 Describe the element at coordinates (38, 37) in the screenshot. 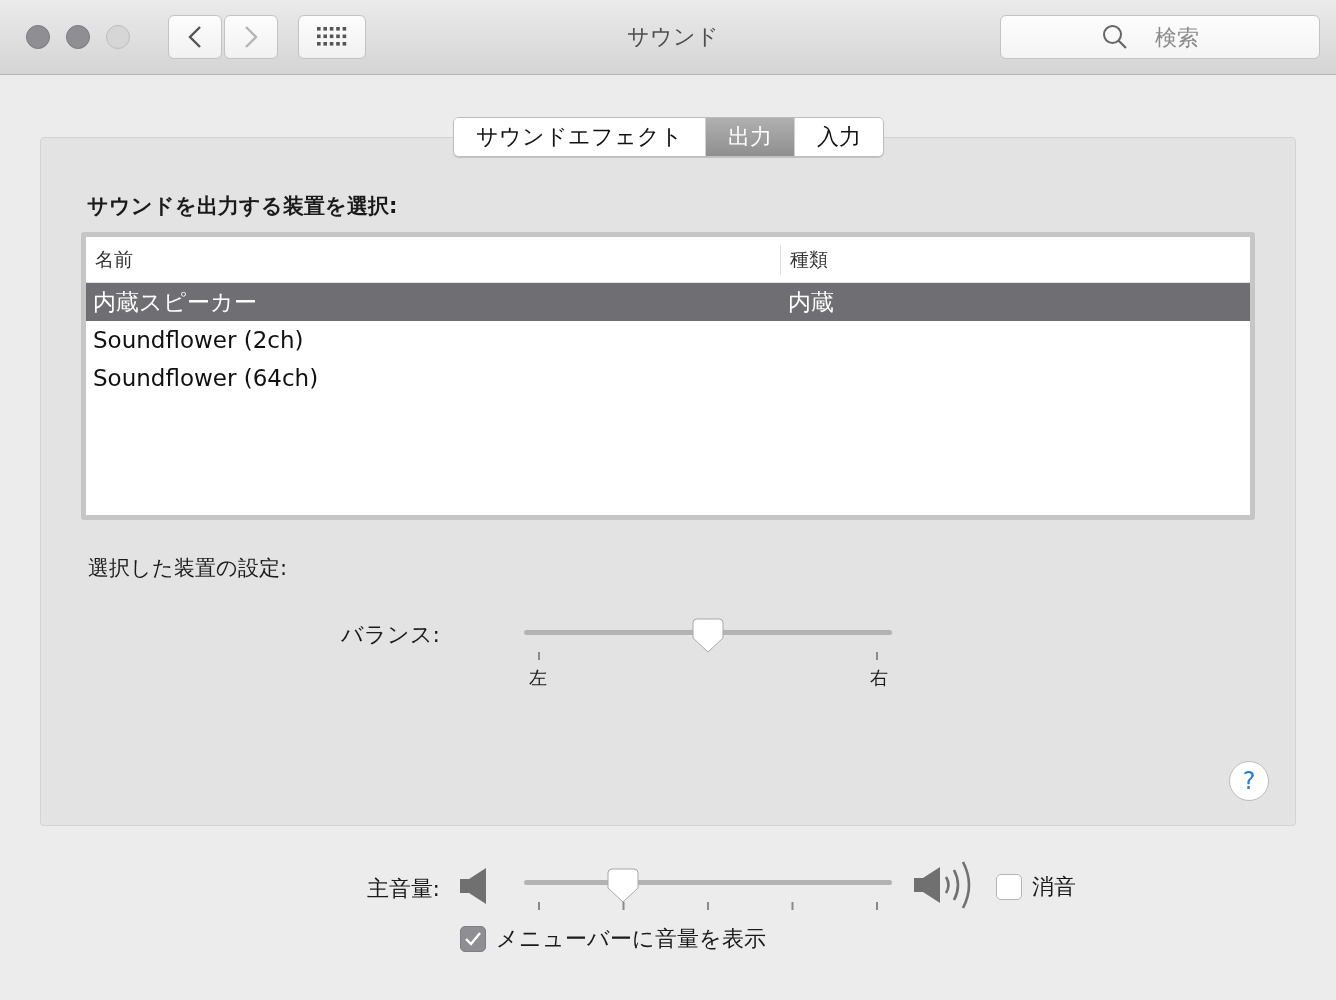

I see `close-button` at that location.